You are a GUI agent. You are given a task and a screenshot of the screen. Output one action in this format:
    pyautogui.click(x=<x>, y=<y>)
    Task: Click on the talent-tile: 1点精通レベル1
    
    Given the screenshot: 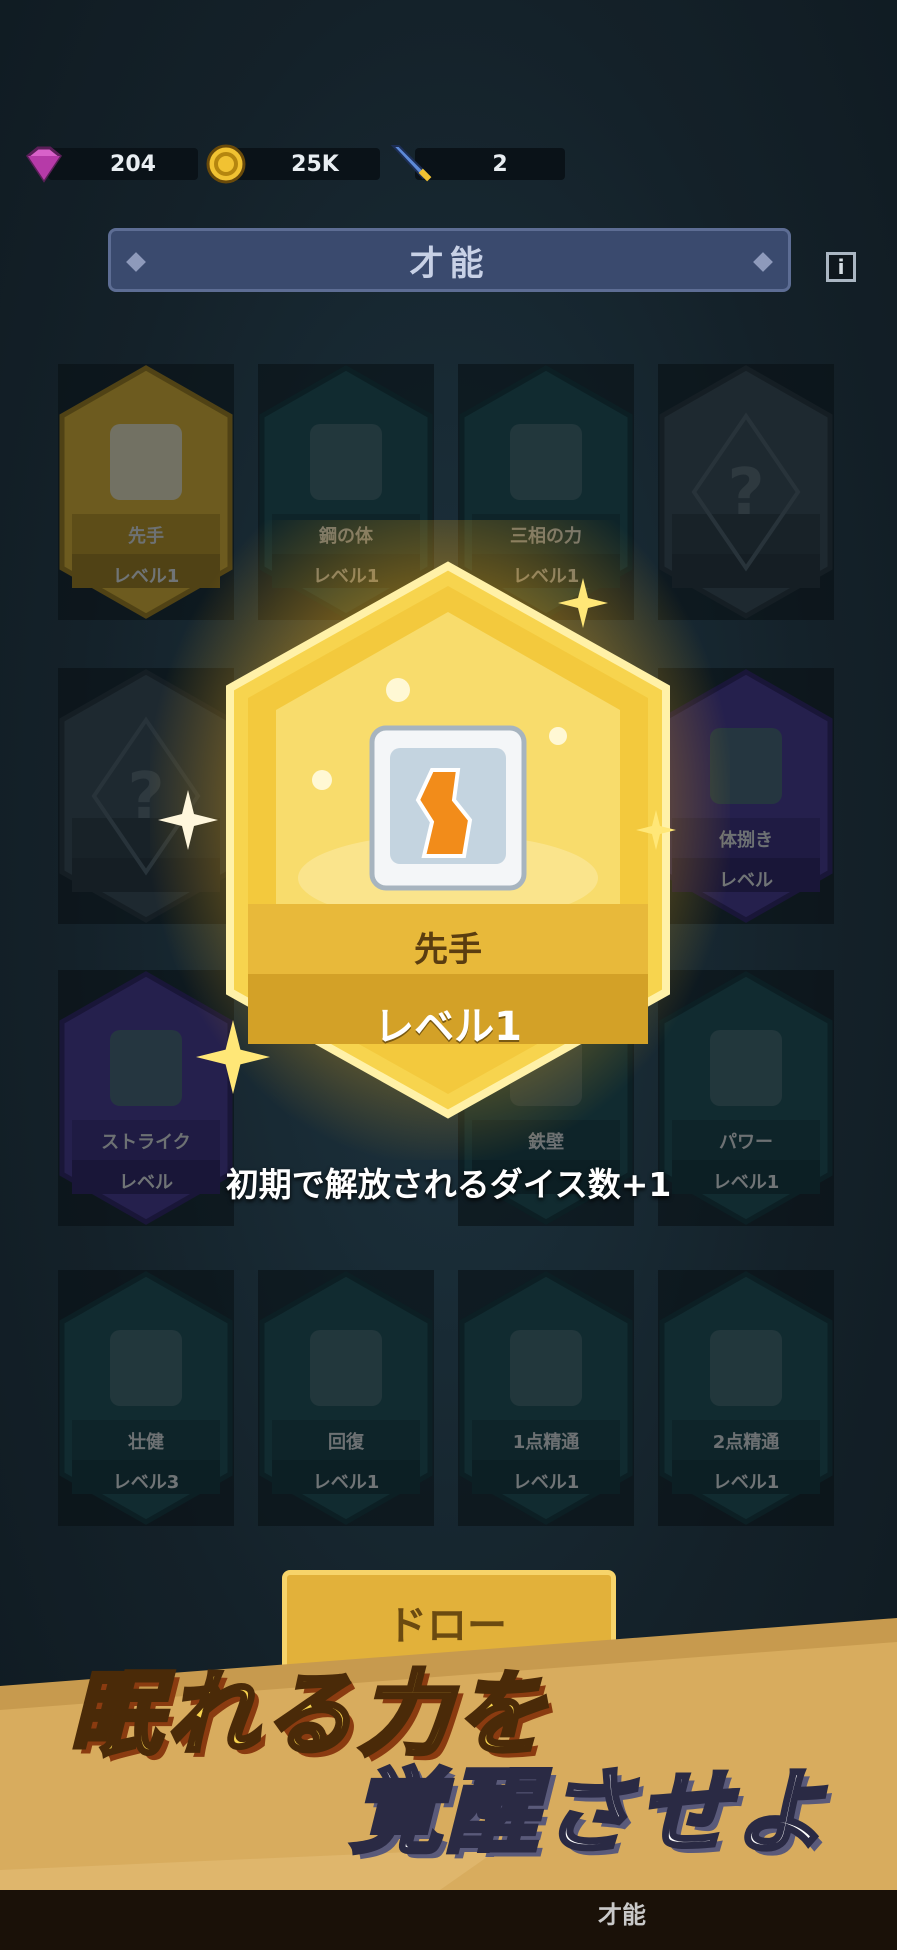 What is the action you would take?
    pyautogui.click(x=546, y=1398)
    